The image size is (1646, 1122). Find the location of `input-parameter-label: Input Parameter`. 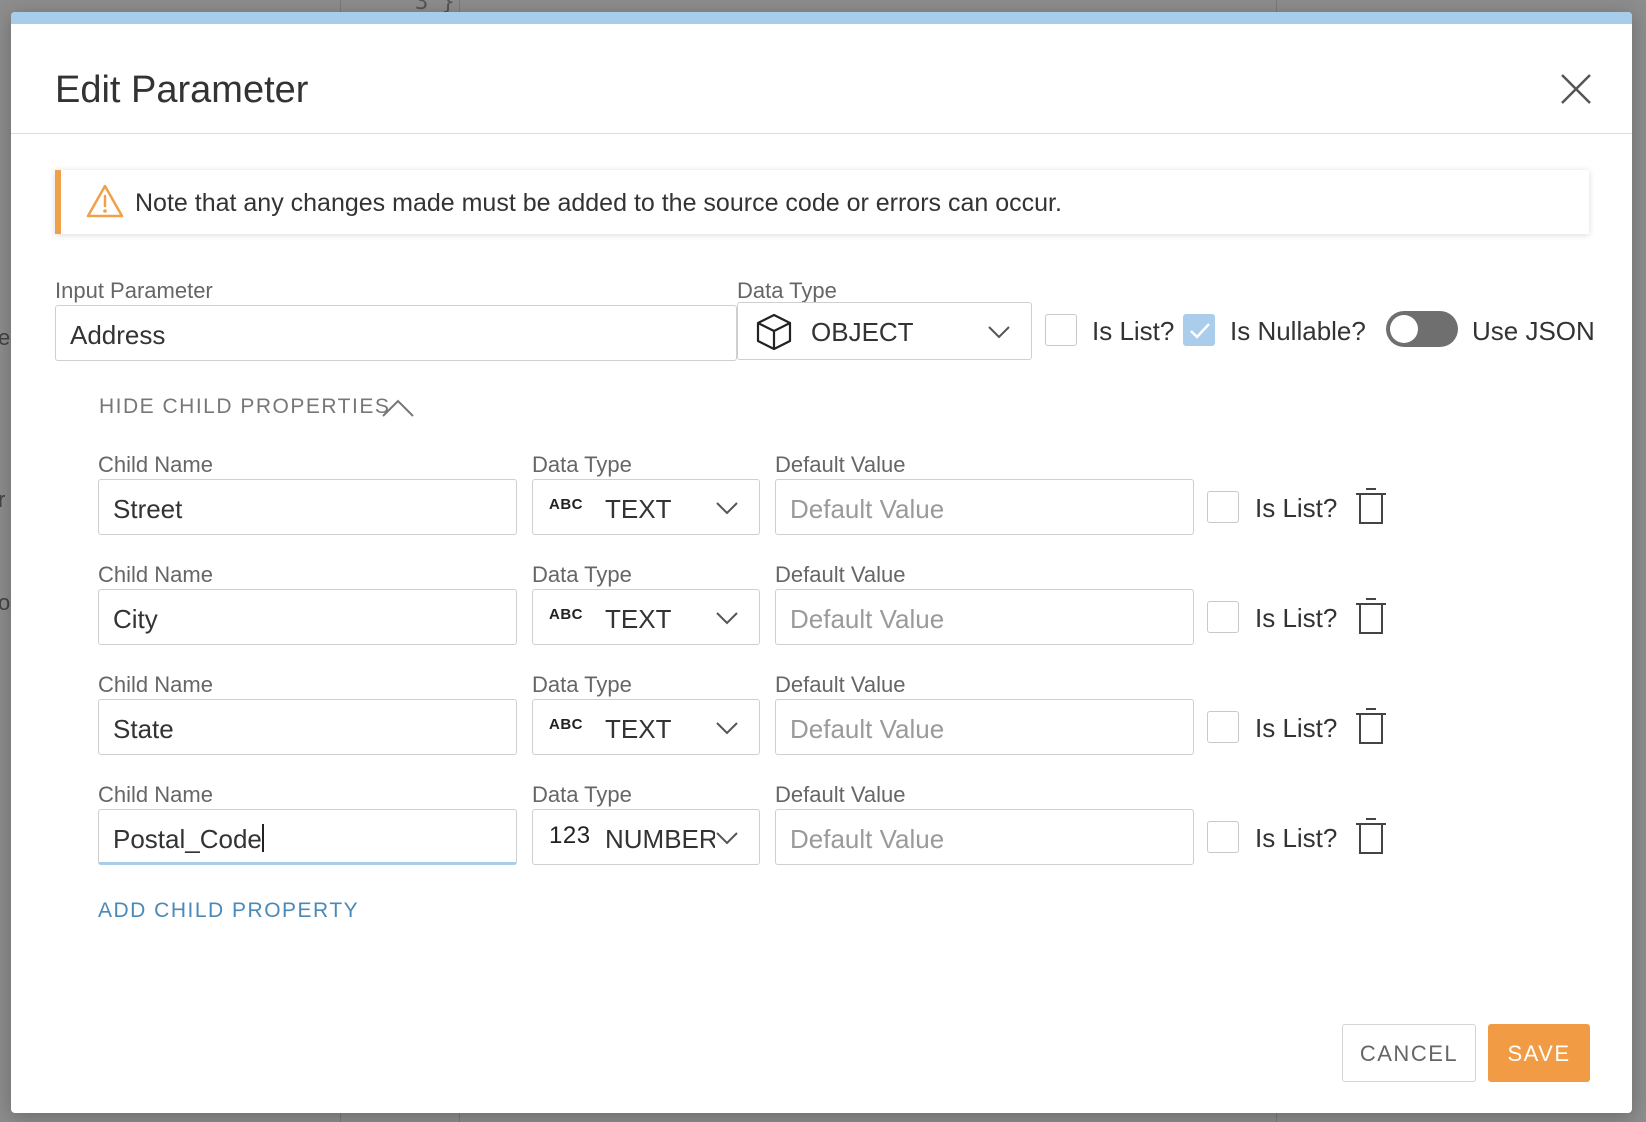

input-parameter-label: Input Parameter is located at coordinates (134, 290).